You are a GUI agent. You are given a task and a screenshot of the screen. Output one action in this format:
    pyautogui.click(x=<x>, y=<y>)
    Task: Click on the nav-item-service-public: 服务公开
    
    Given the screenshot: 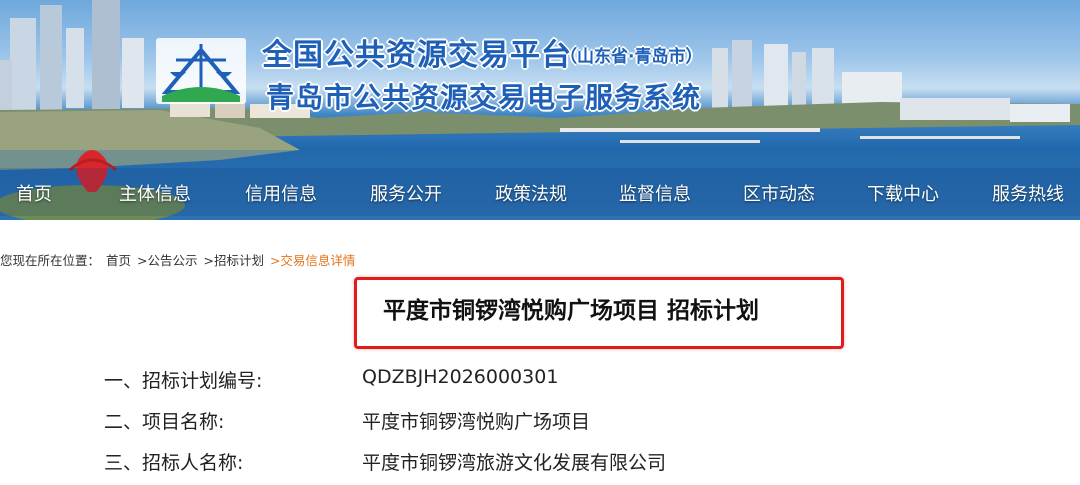 What is the action you would take?
    pyautogui.click(x=406, y=193)
    